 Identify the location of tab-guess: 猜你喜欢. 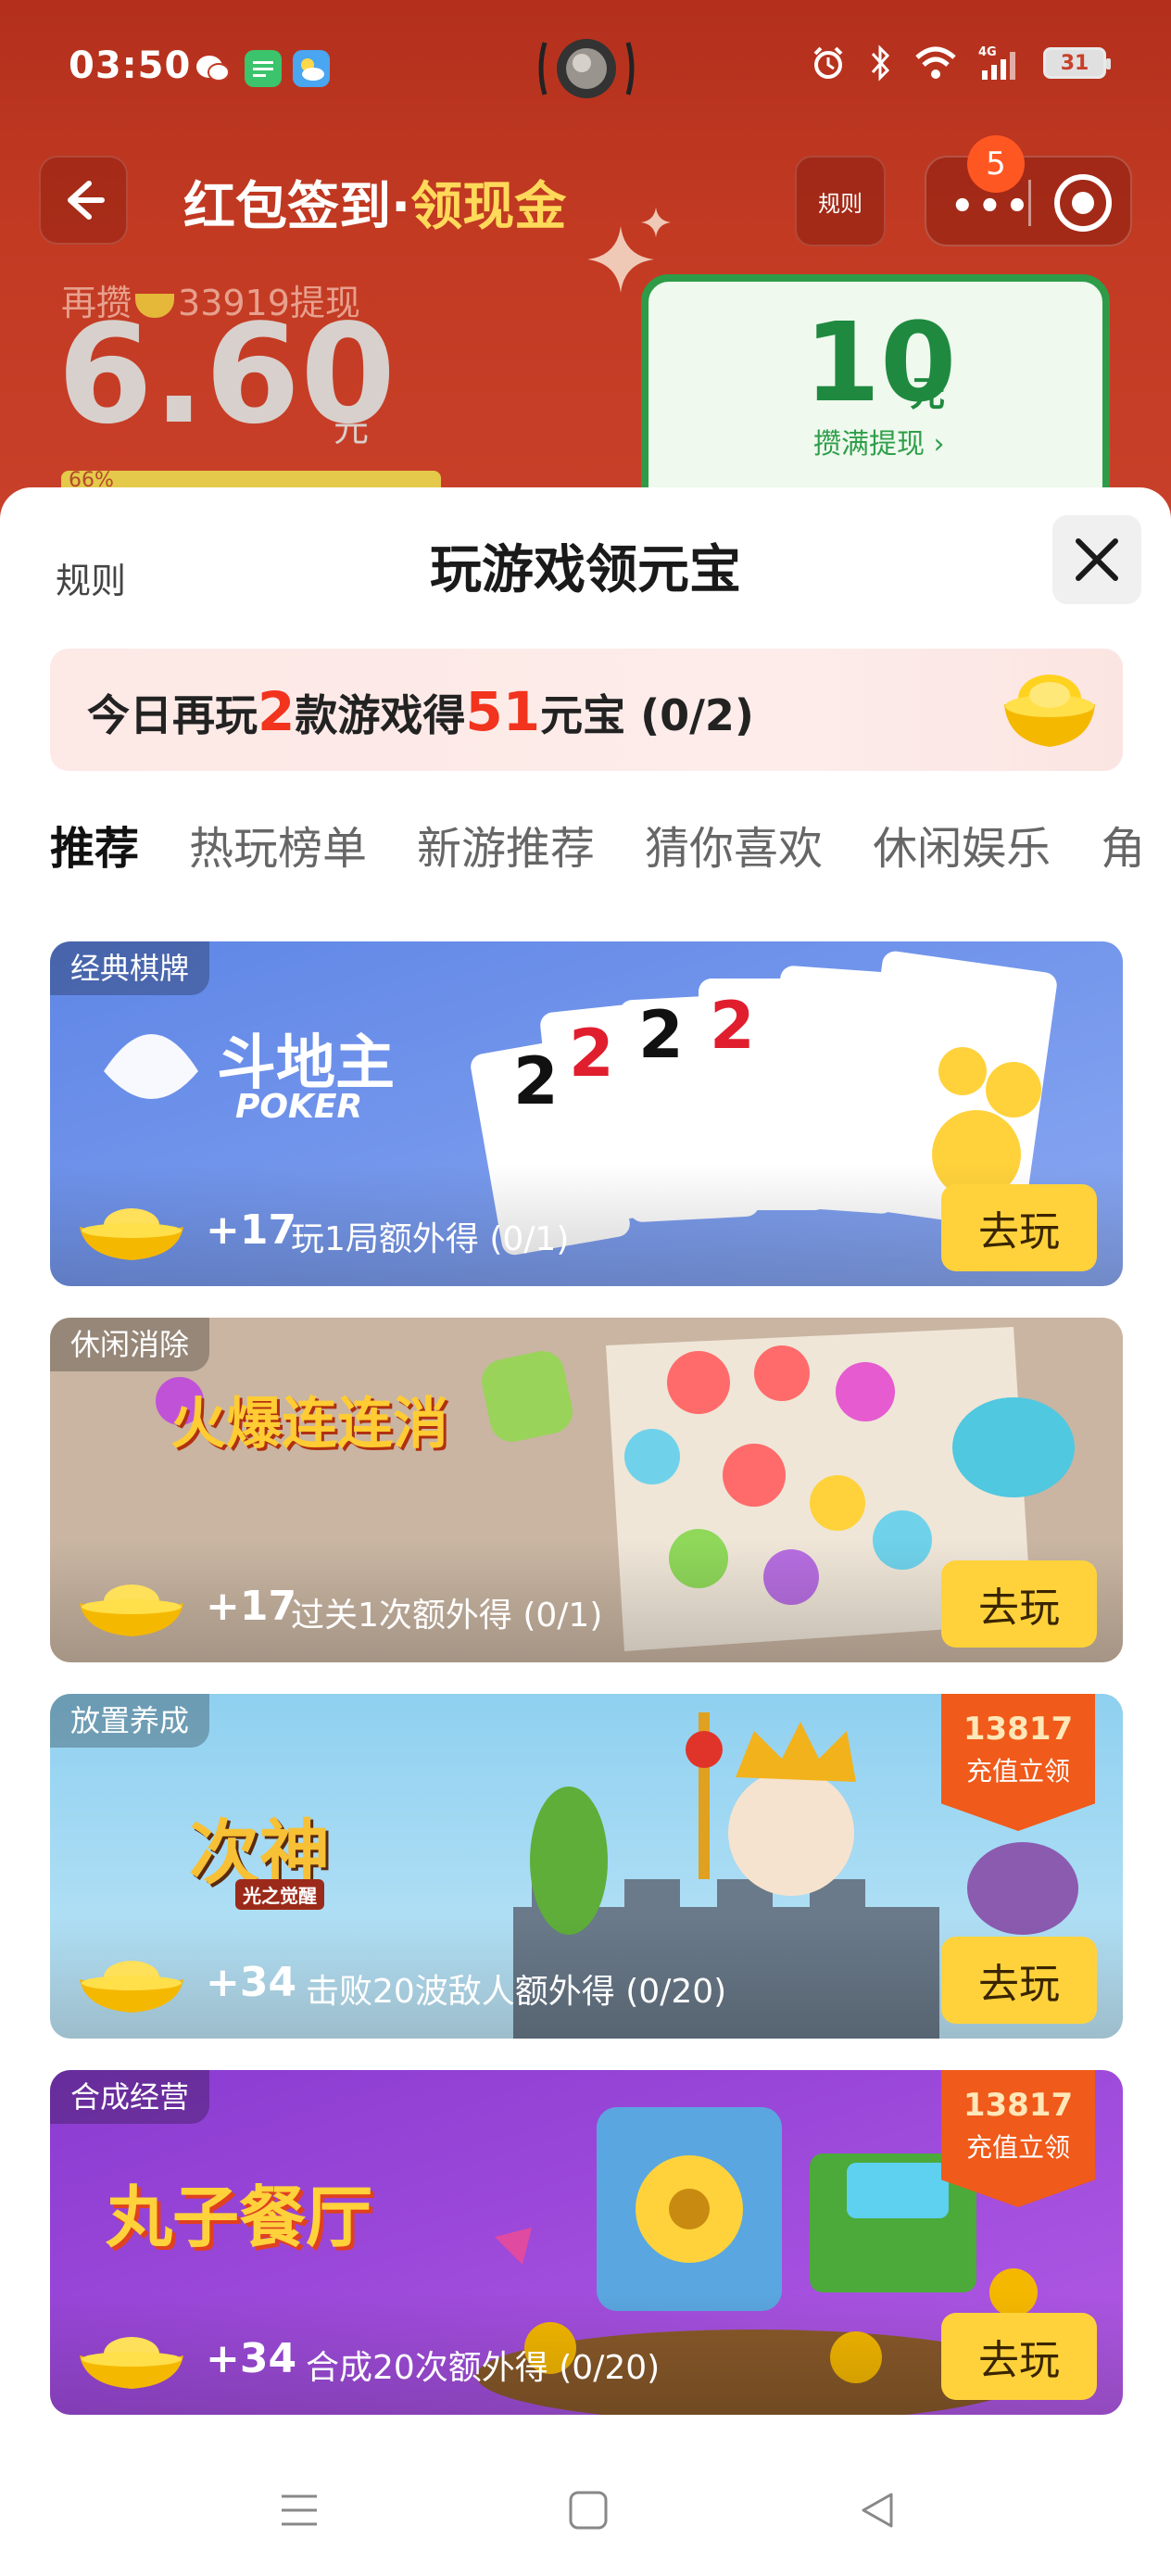
(734, 845).